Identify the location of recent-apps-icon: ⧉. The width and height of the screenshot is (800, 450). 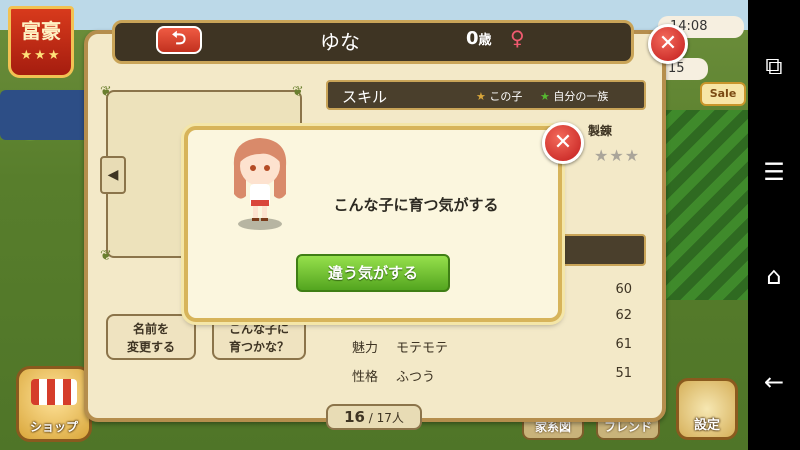
(774, 66).